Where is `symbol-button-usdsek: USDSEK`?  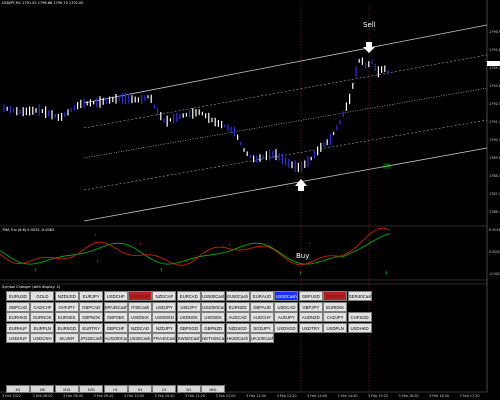
symbol-button-usdsek: USDSEK is located at coordinates (213, 317).